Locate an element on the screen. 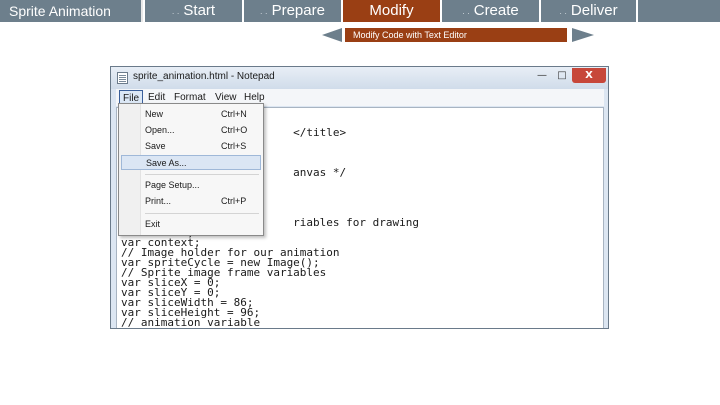  step-prepare: . . Prepare is located at coordinates (292, 11).